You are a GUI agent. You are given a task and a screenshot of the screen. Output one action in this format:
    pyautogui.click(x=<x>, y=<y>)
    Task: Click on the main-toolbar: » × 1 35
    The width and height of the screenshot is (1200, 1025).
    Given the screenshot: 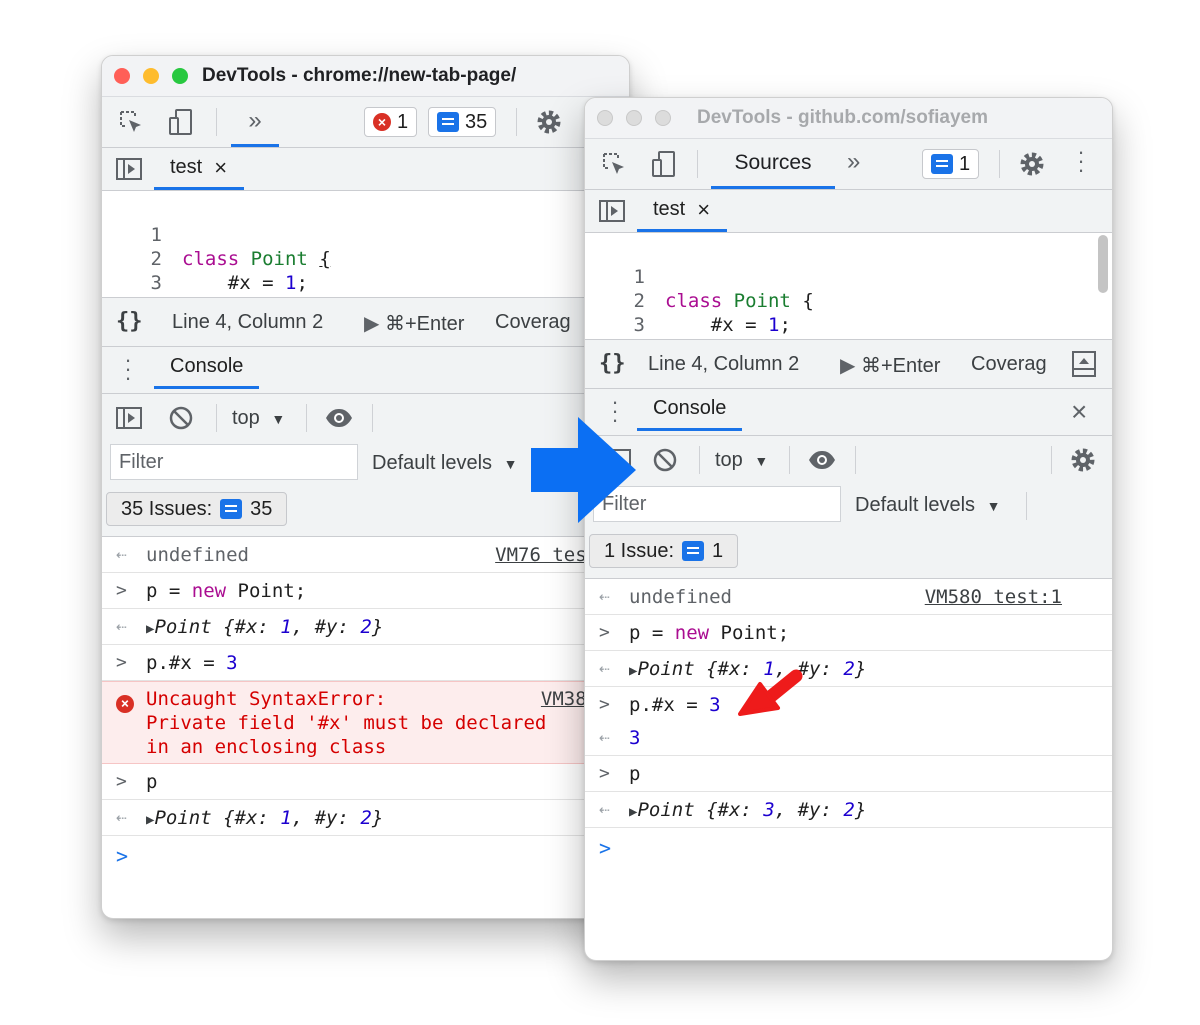 What is the action you would take?
    pyautogui.click(x=365, y=122)
    